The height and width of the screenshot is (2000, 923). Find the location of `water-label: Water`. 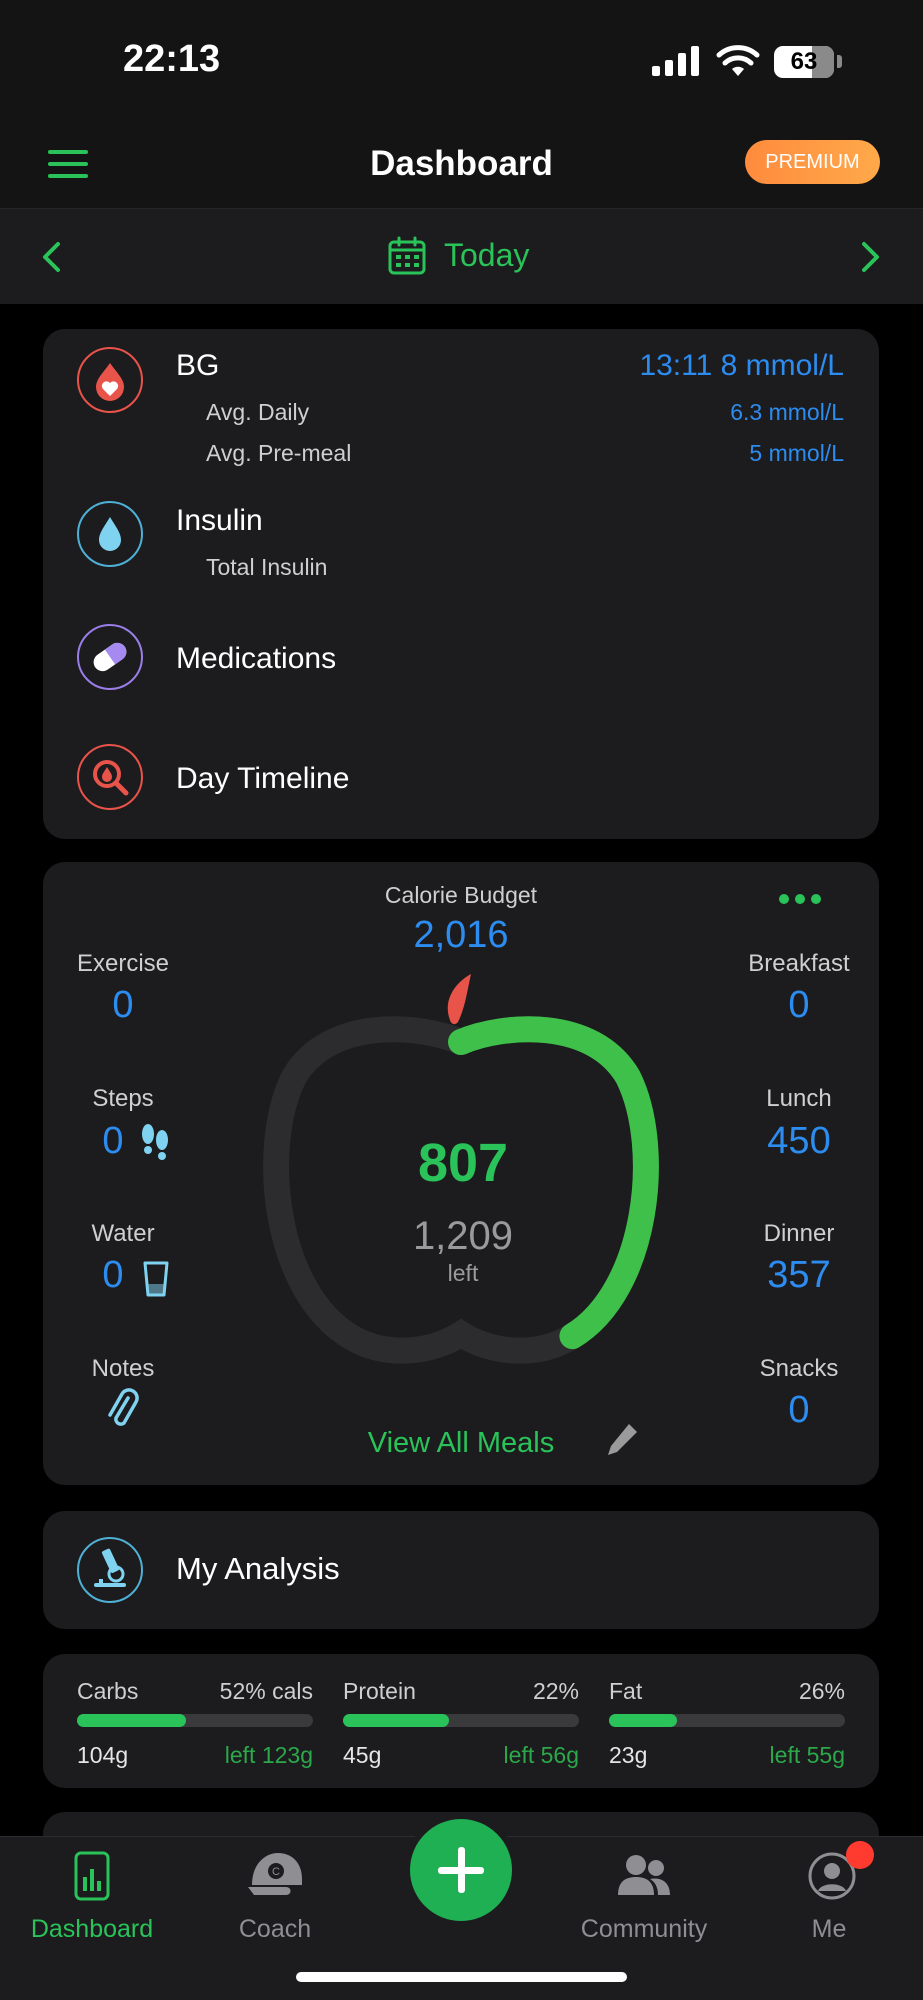

water-label: Water is located at coordinates (123, 1233).